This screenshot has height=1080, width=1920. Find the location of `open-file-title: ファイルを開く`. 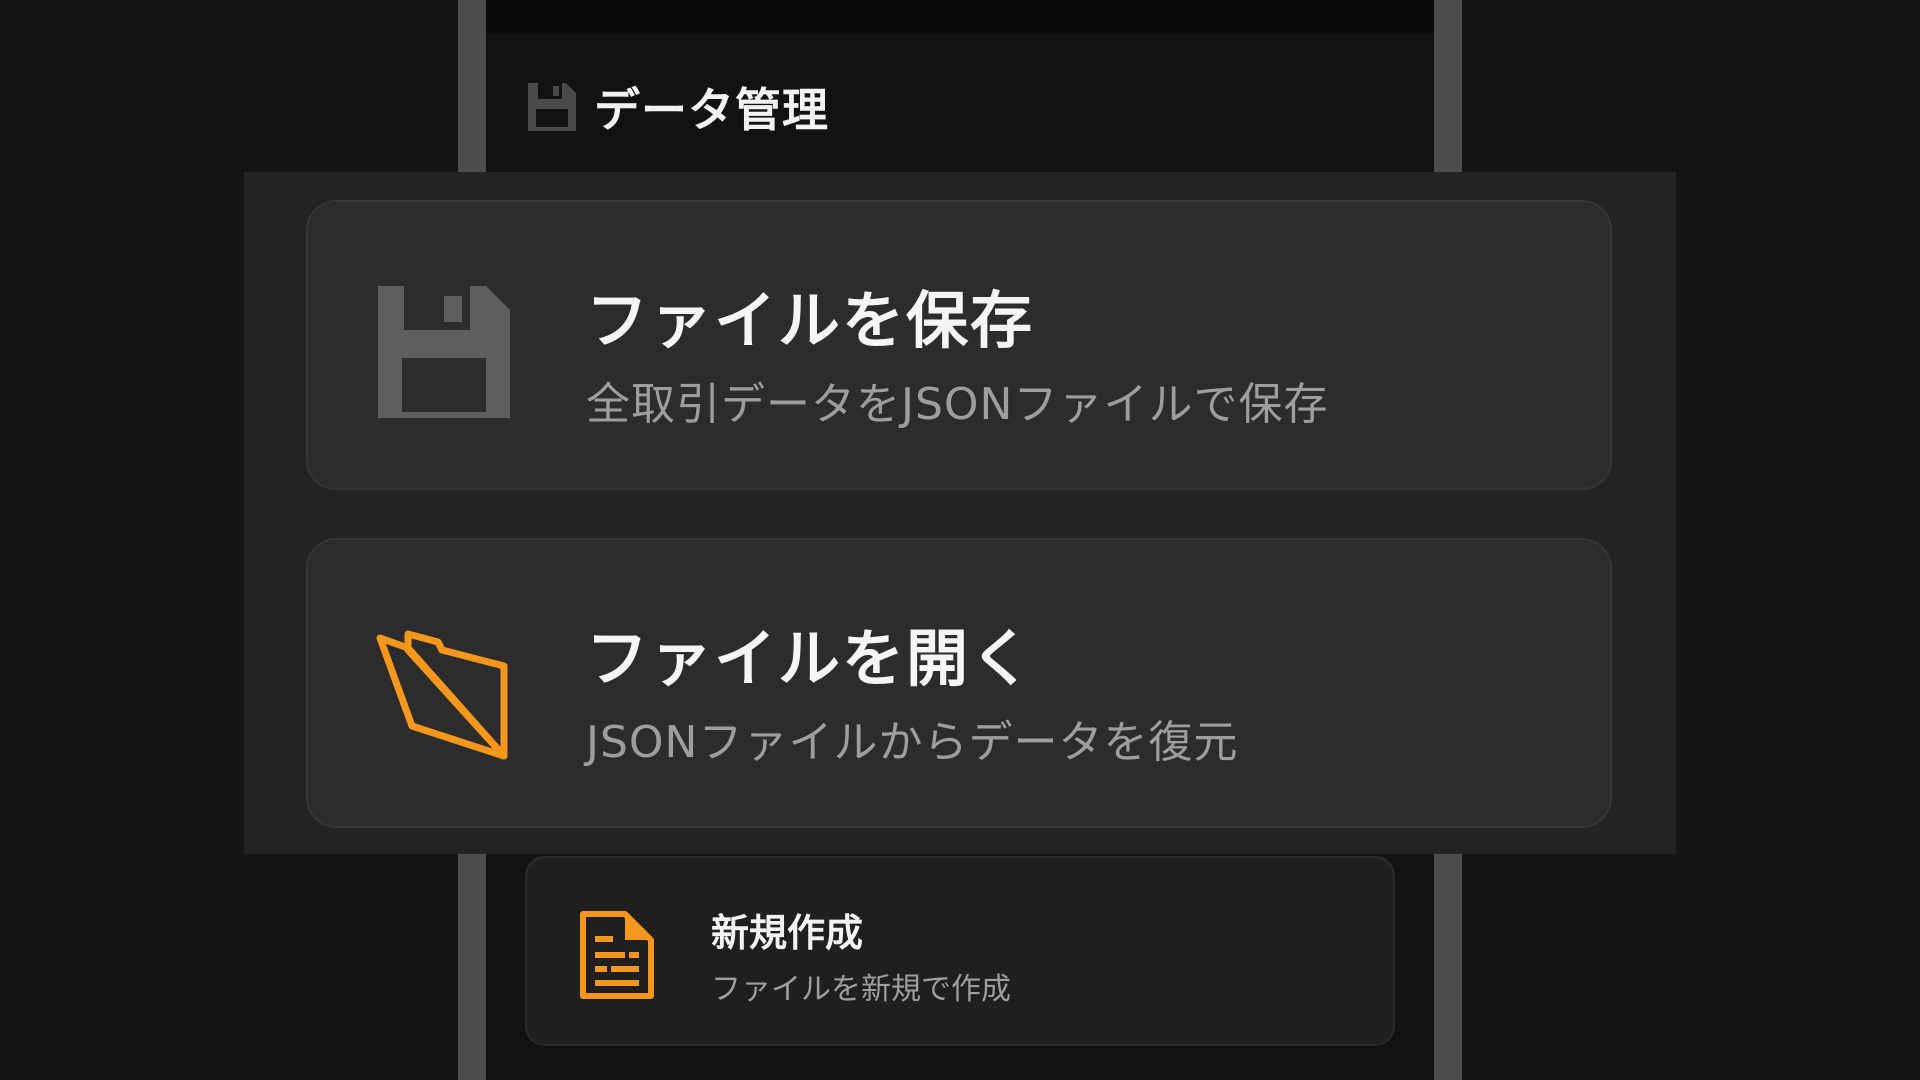

open-file-title: ファイルを開く is located at coordinates (810, 658).